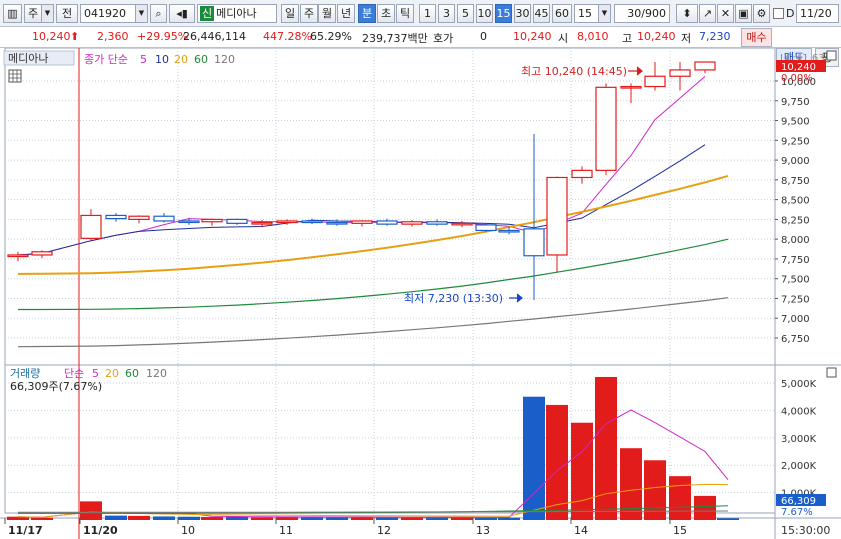 This screenshot has width=841, height=539. I want to click on close-icon: ✕, so click(725, 13).